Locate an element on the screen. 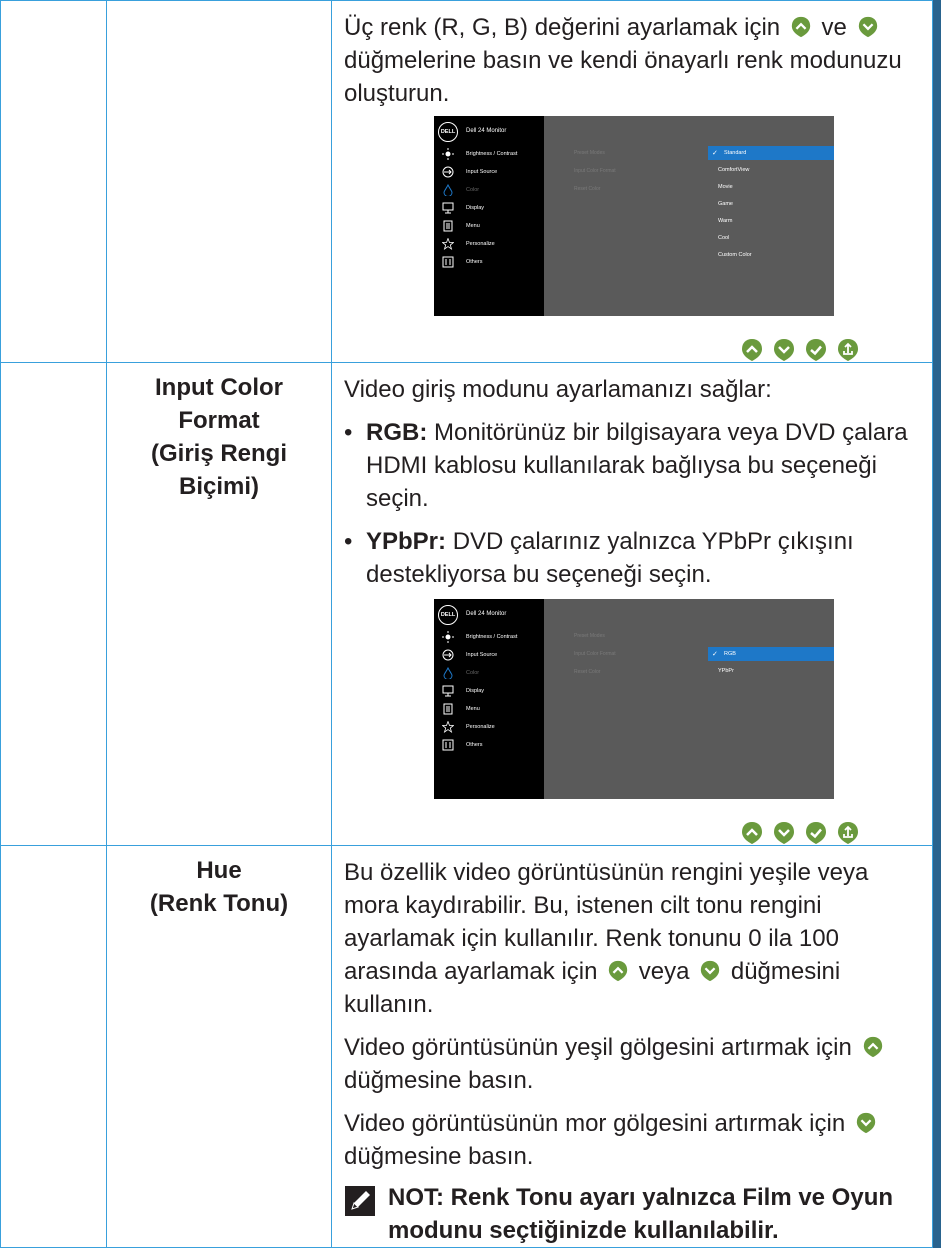 This screenshot has height=1248, width=941. label-line: Format is located at coordinates (219, 420).